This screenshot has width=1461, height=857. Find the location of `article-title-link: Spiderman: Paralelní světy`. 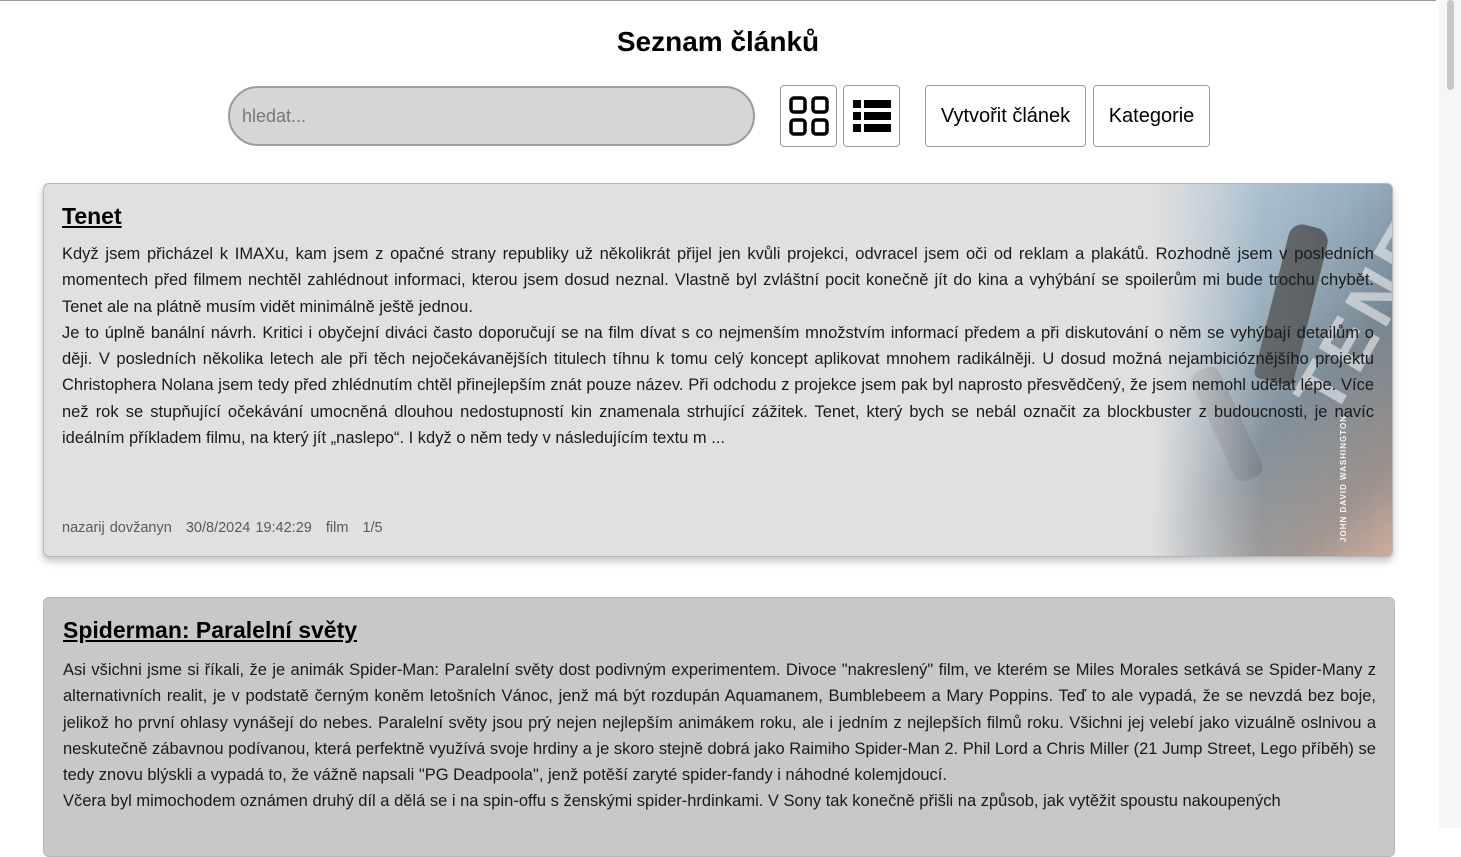

article-title-link: Spiderman: Paralelní světy is located at coordinates (719, 630).